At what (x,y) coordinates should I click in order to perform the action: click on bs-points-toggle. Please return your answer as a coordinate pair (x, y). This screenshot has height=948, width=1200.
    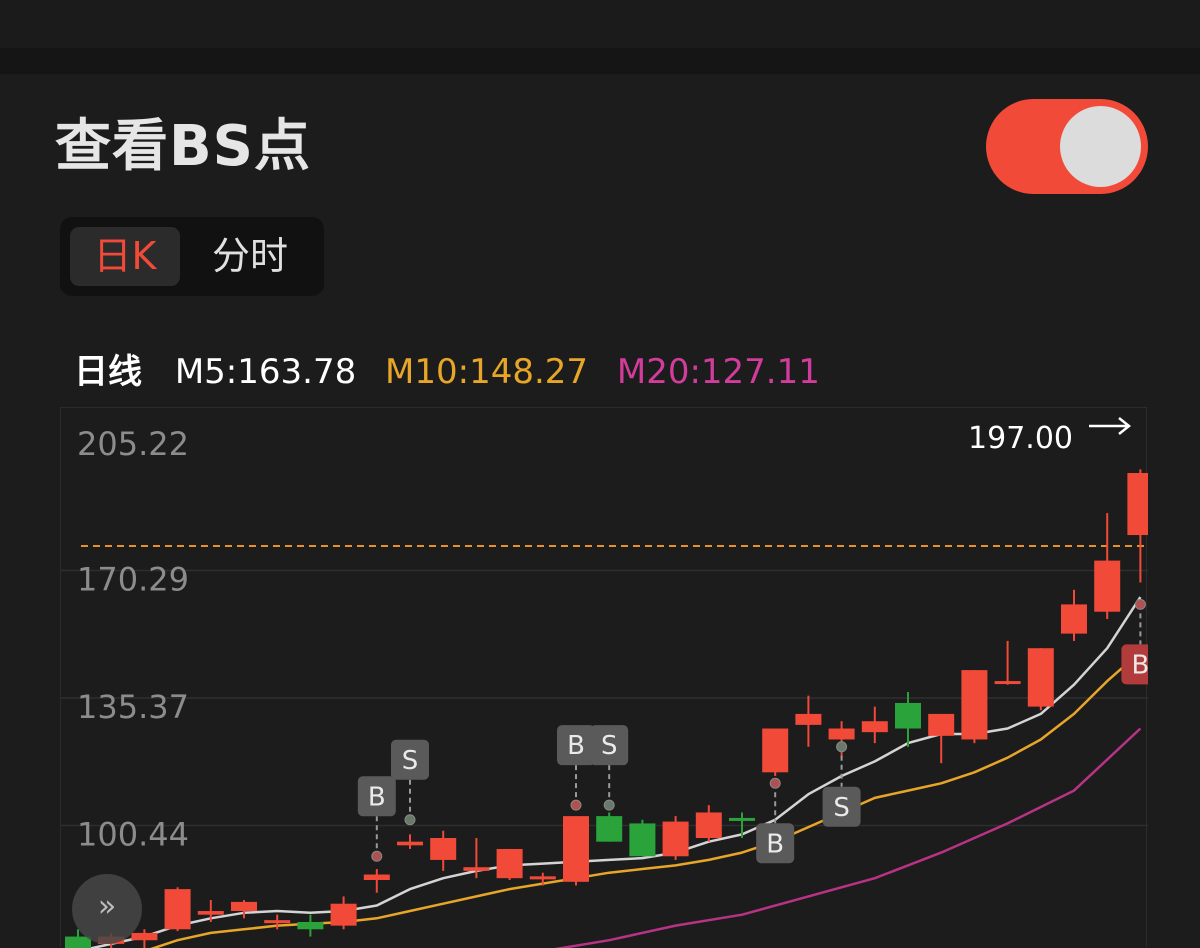
    Looking at the image, I should click on (1067, 146).